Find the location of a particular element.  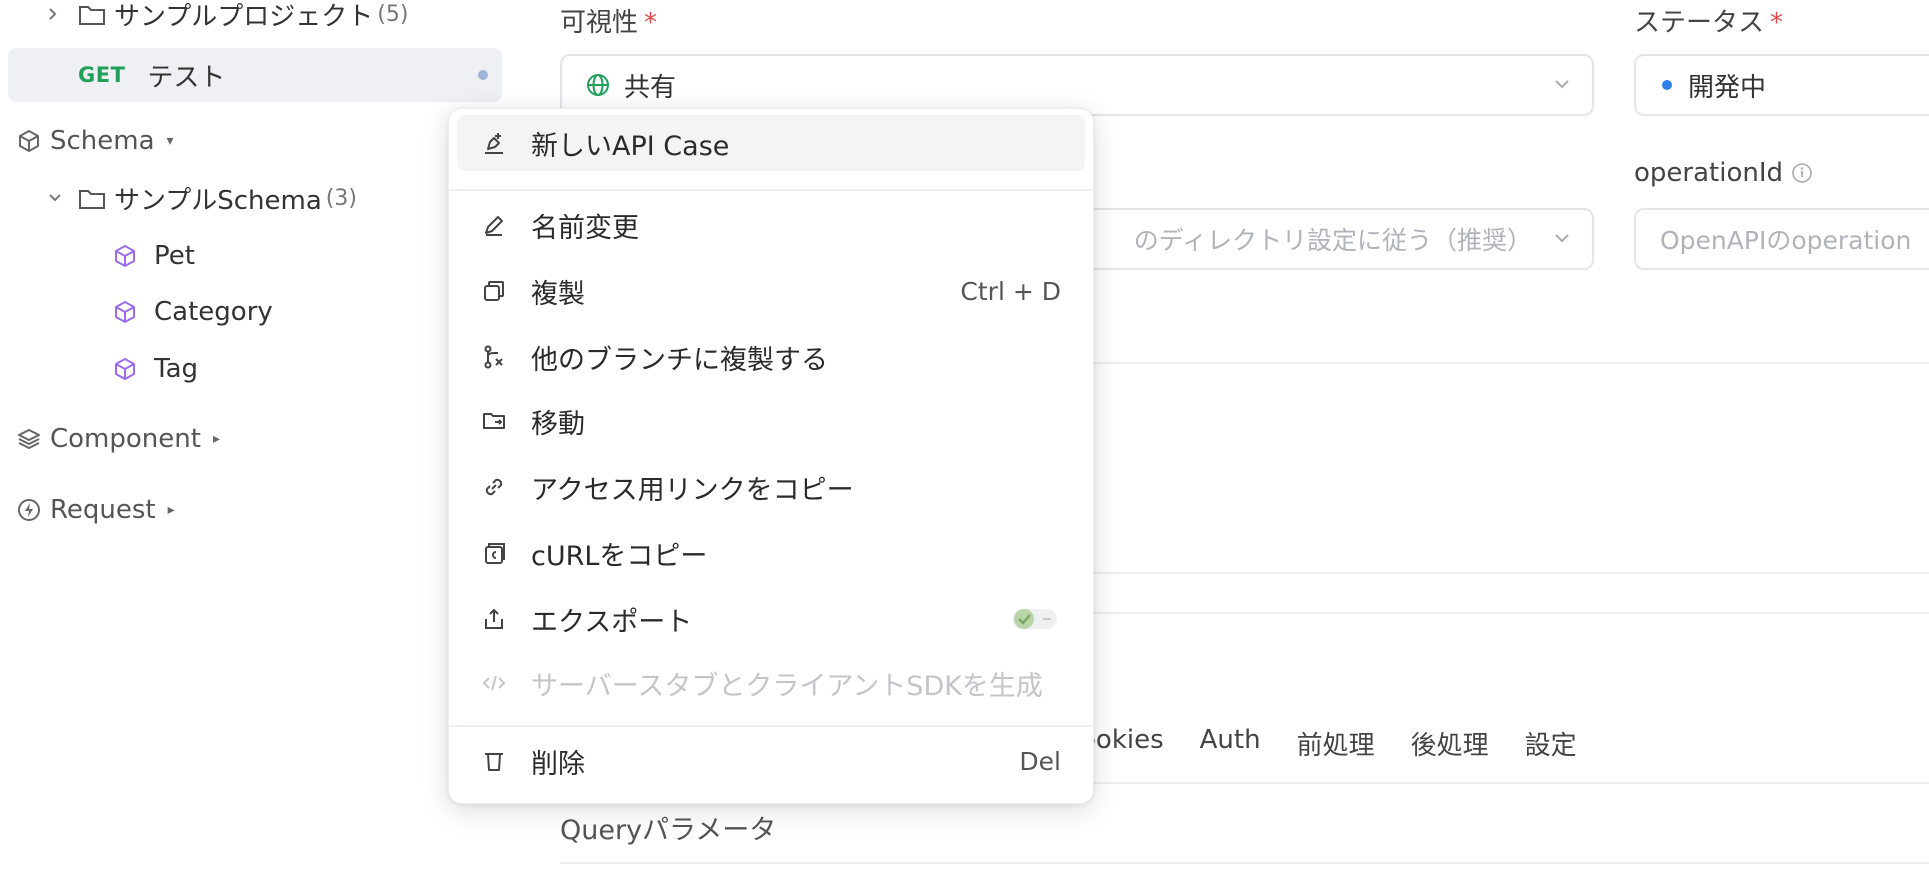

status-label: ステータス * is located at coordinates (1708, 20).